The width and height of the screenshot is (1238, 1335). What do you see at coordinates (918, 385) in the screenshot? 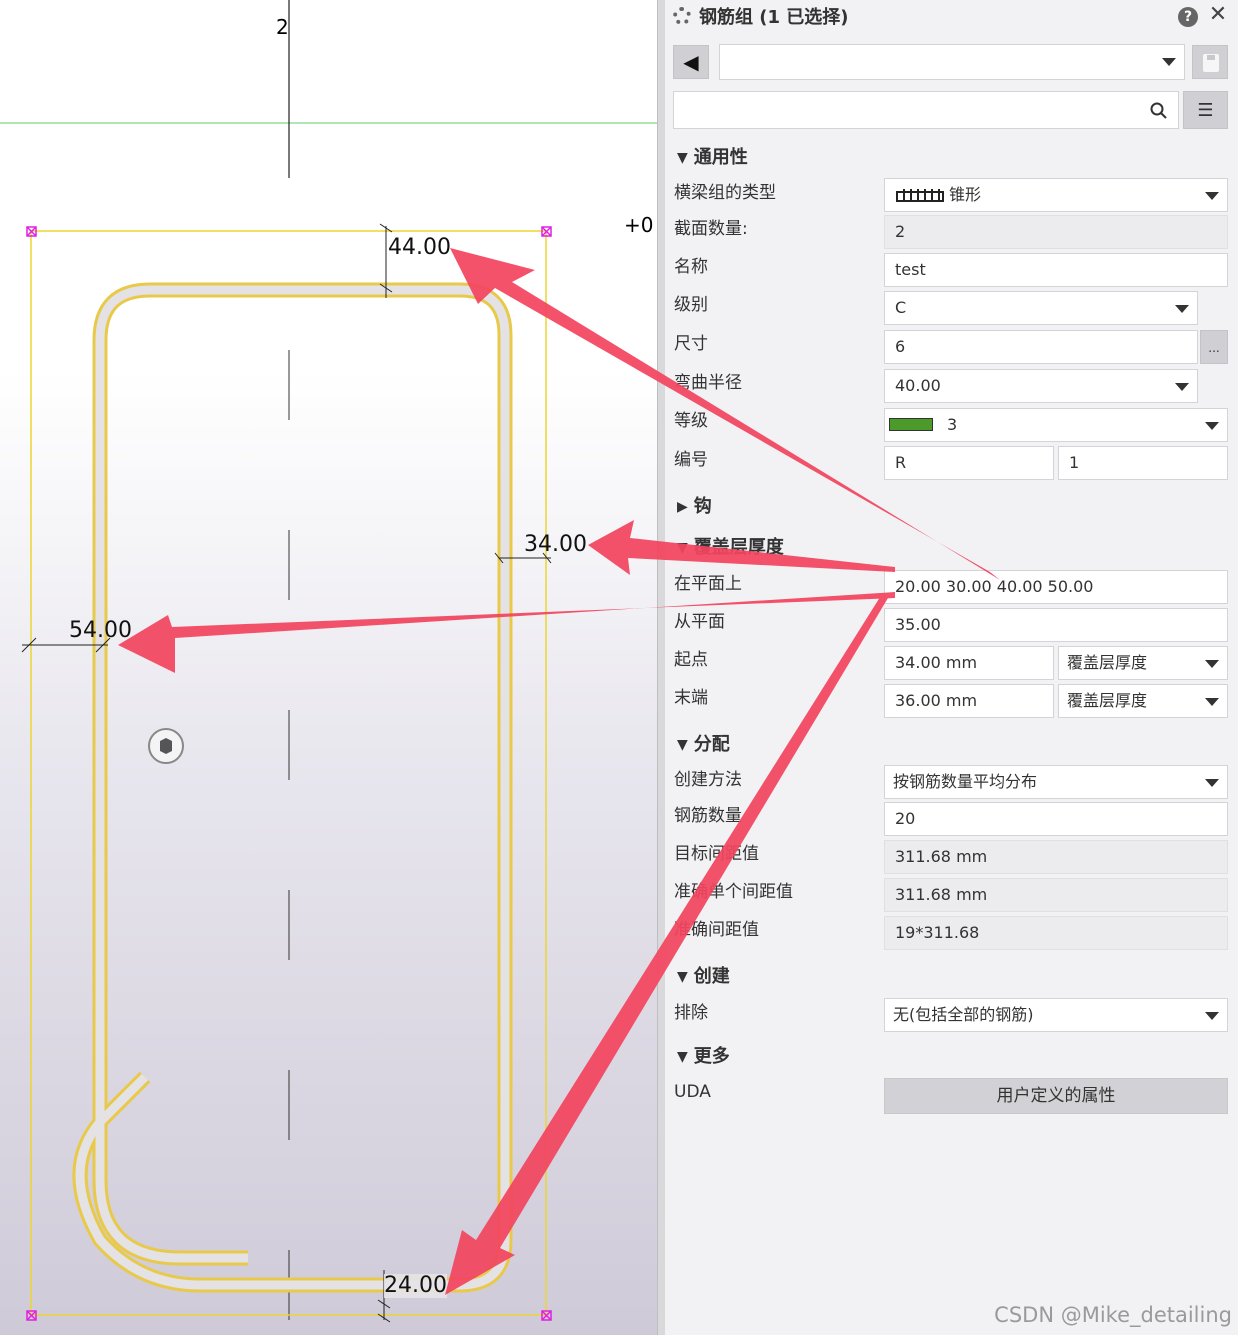
I see `bend-radius-value: 40.00` at bounding box center [918, 385].